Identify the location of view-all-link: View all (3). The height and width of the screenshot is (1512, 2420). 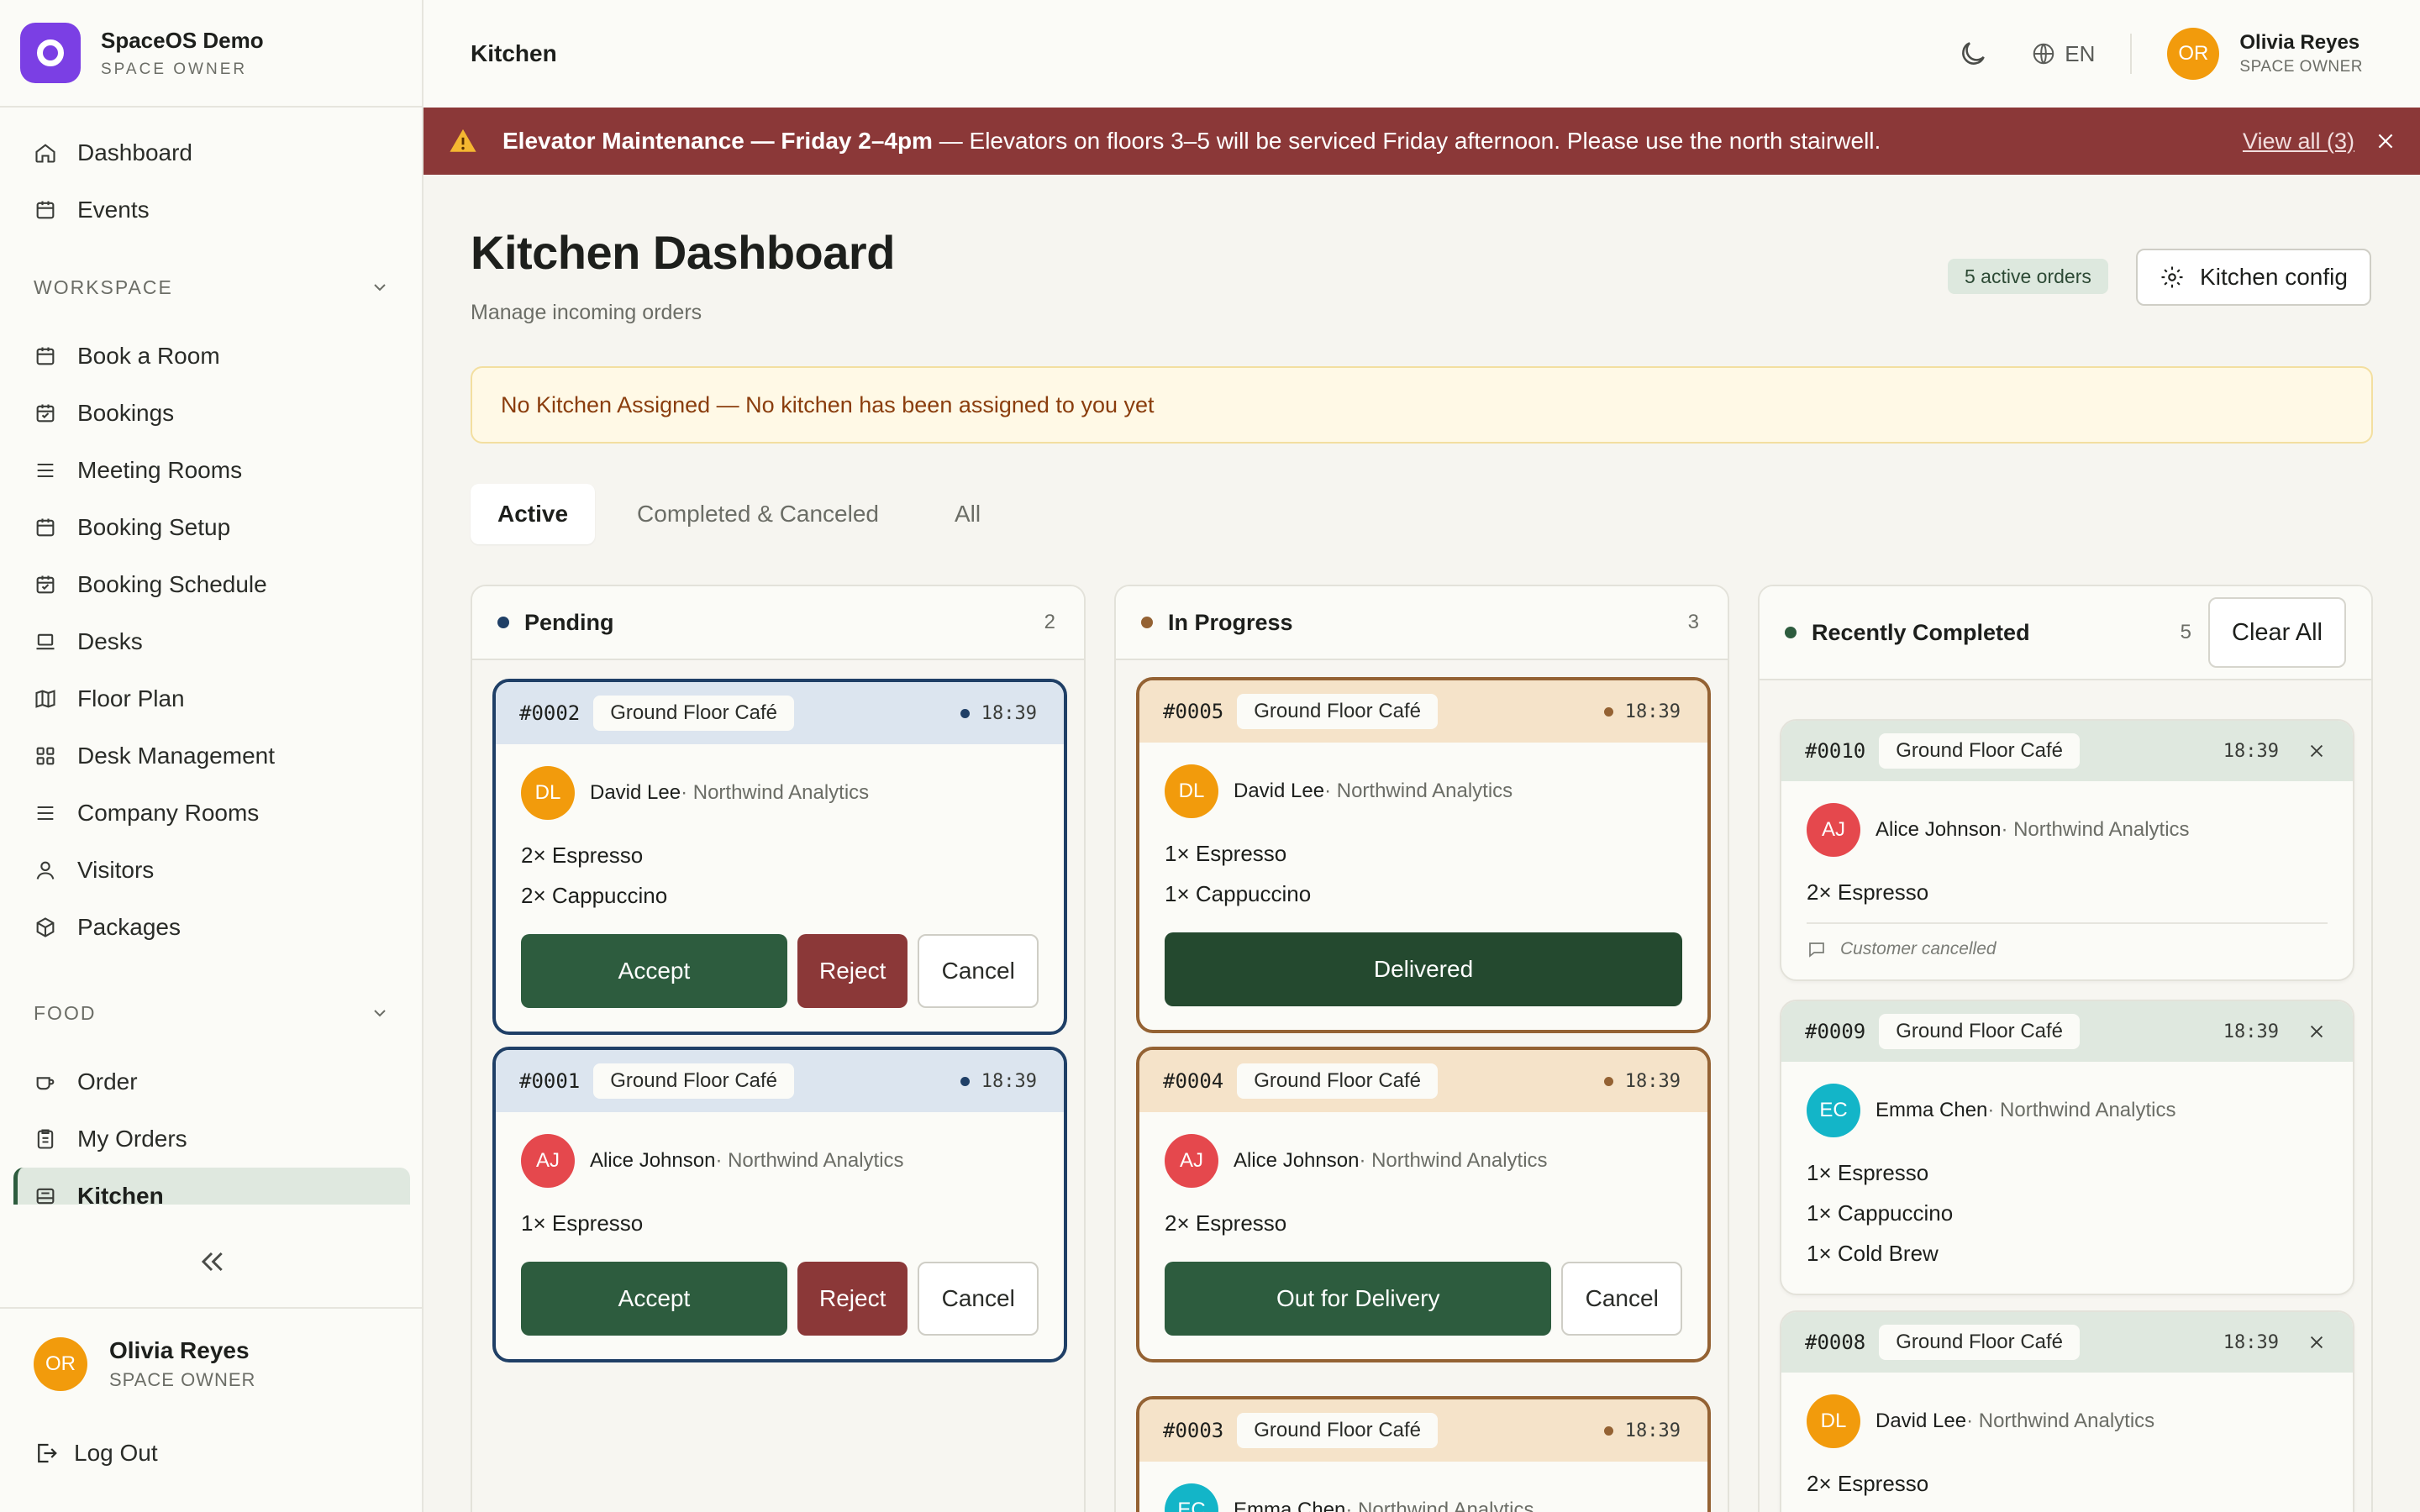
(2298, 142).